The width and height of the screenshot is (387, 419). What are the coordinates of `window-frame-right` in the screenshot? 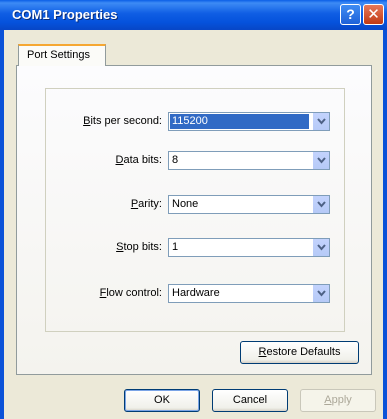 It's located at (385, 224).